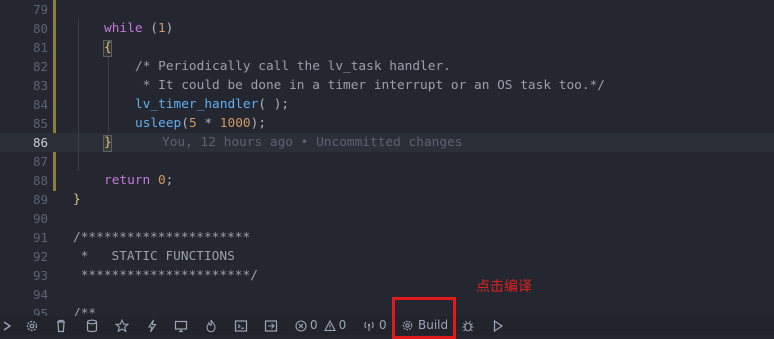 This screenshot has height=339, width=774. I want to click on code-comment: **********************/, so click(165, 275).